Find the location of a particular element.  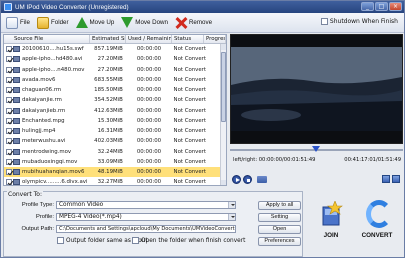

size-cell: 33.09MiB is located at coordinates (110, 161).